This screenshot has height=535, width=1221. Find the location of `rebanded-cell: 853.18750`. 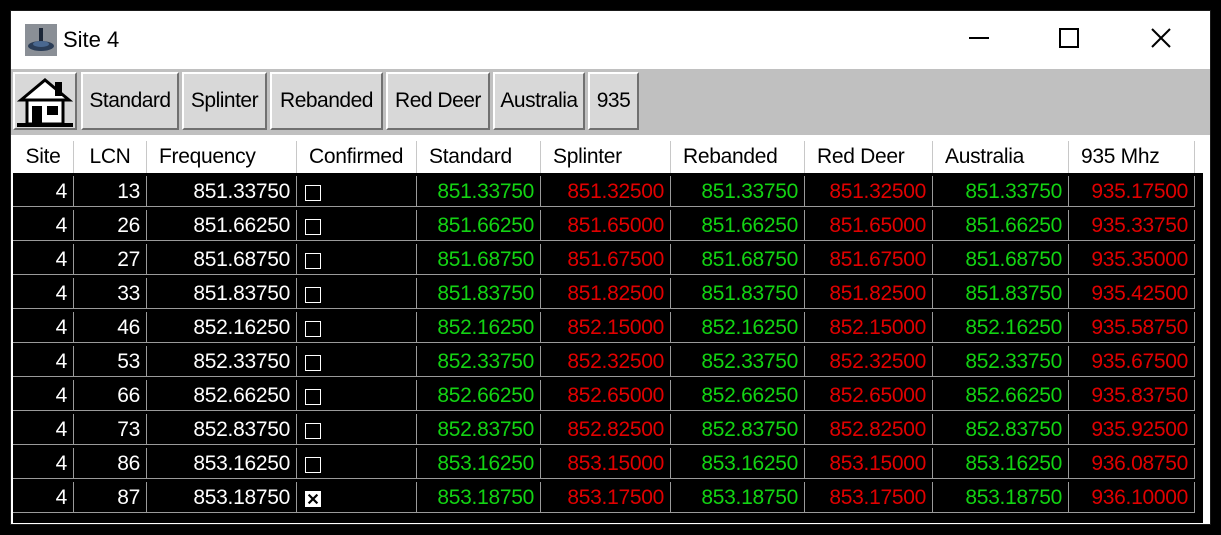

rebanded-cell: 853.18750 is located at coordinates (738, 497).